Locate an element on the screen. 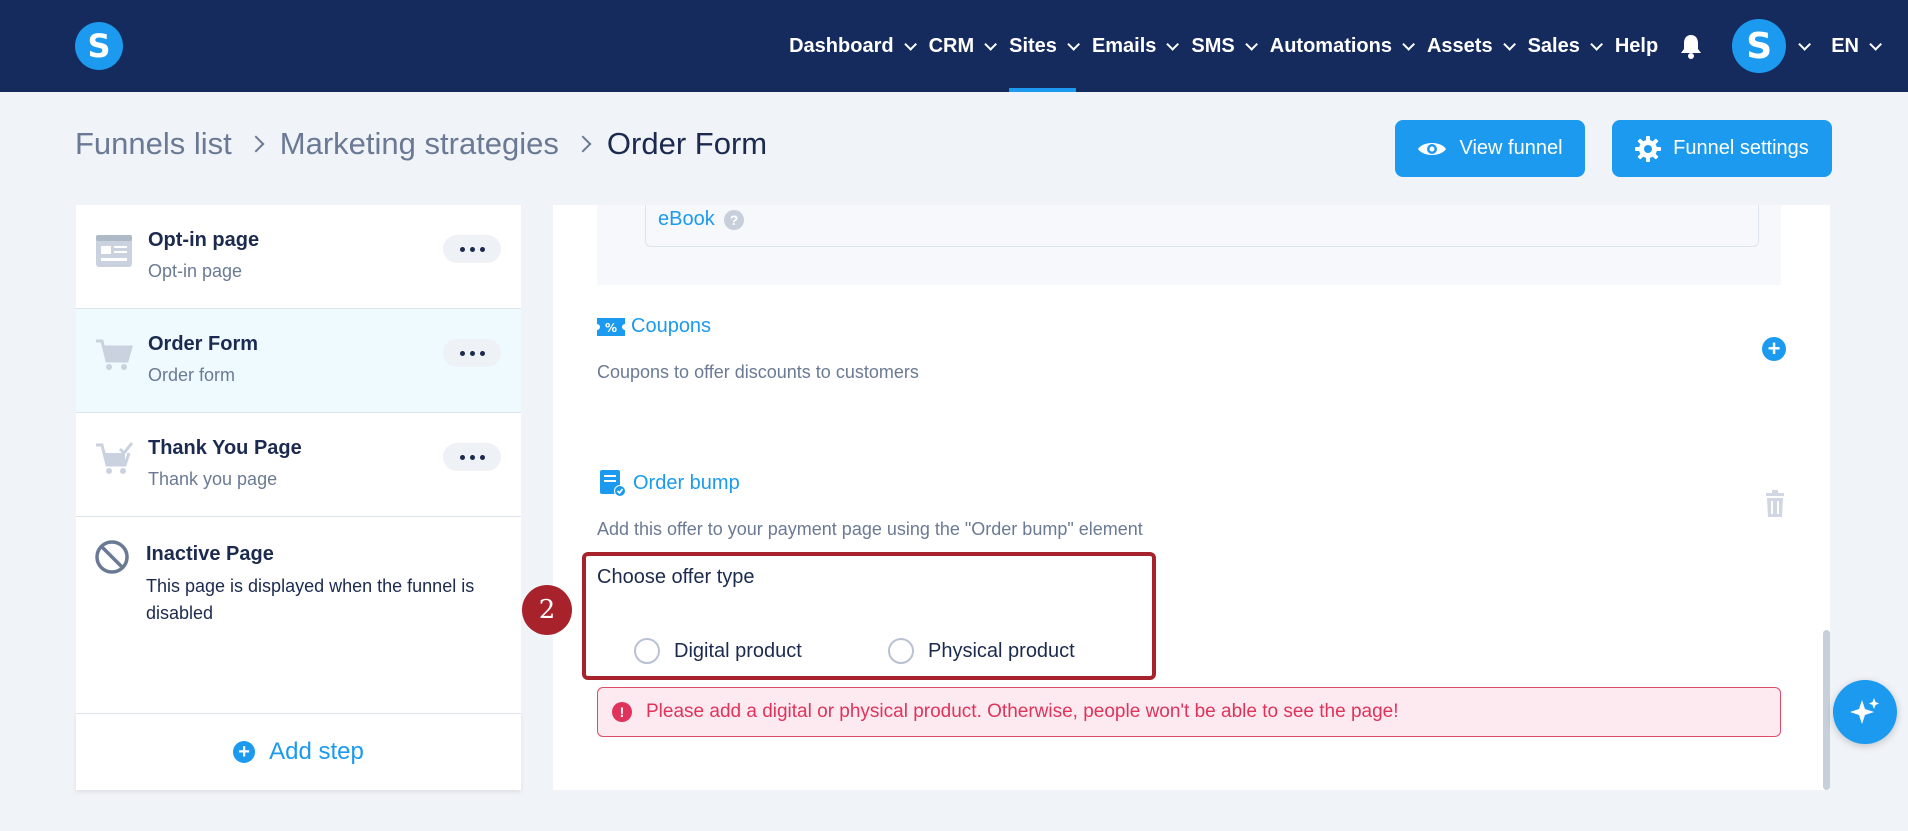  trash-icon is located at coordinates (1775, 504).